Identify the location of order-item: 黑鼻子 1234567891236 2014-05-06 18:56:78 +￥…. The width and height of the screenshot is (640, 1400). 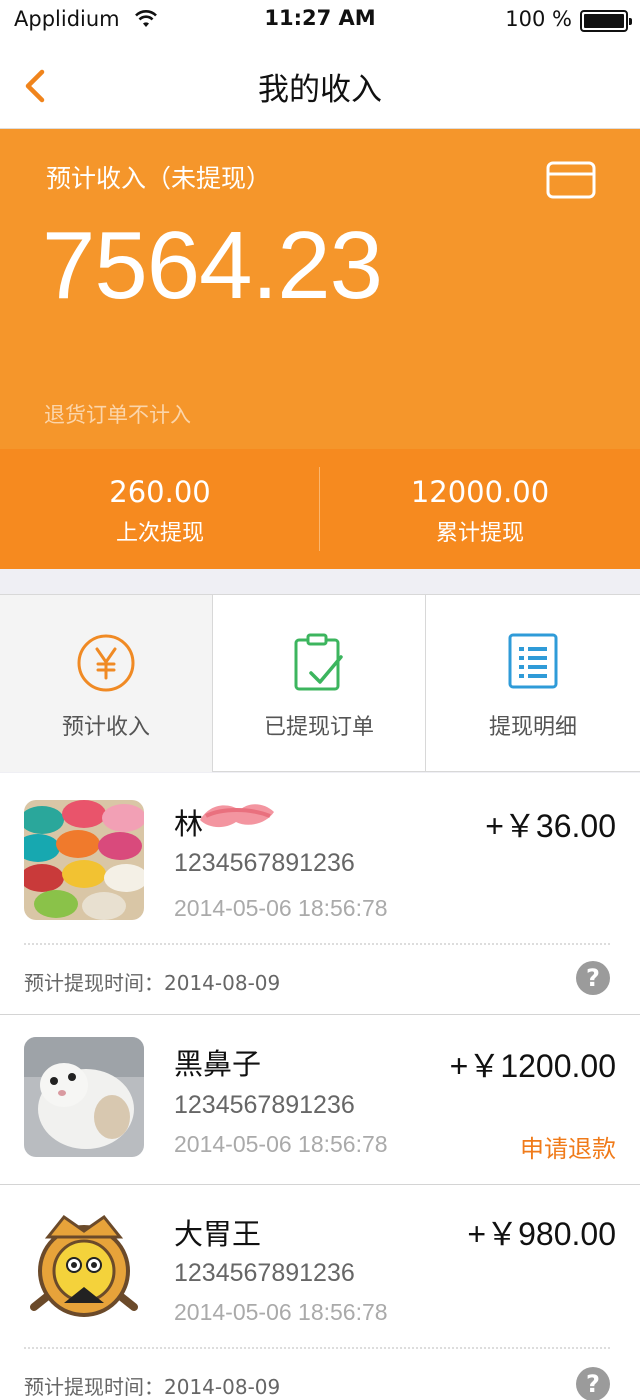
(320, 1100).